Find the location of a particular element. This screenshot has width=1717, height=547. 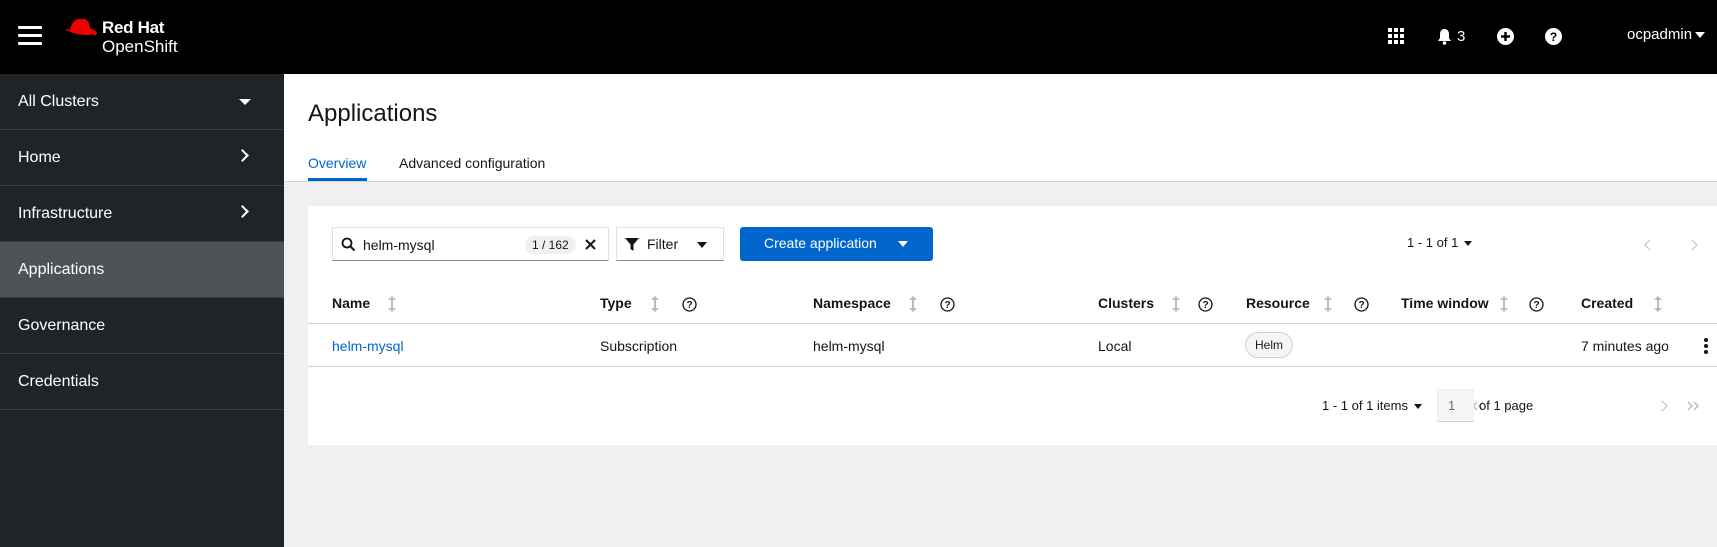

sidebar-item-all-clusters: All Clusters is located at coordinates (142, 102).